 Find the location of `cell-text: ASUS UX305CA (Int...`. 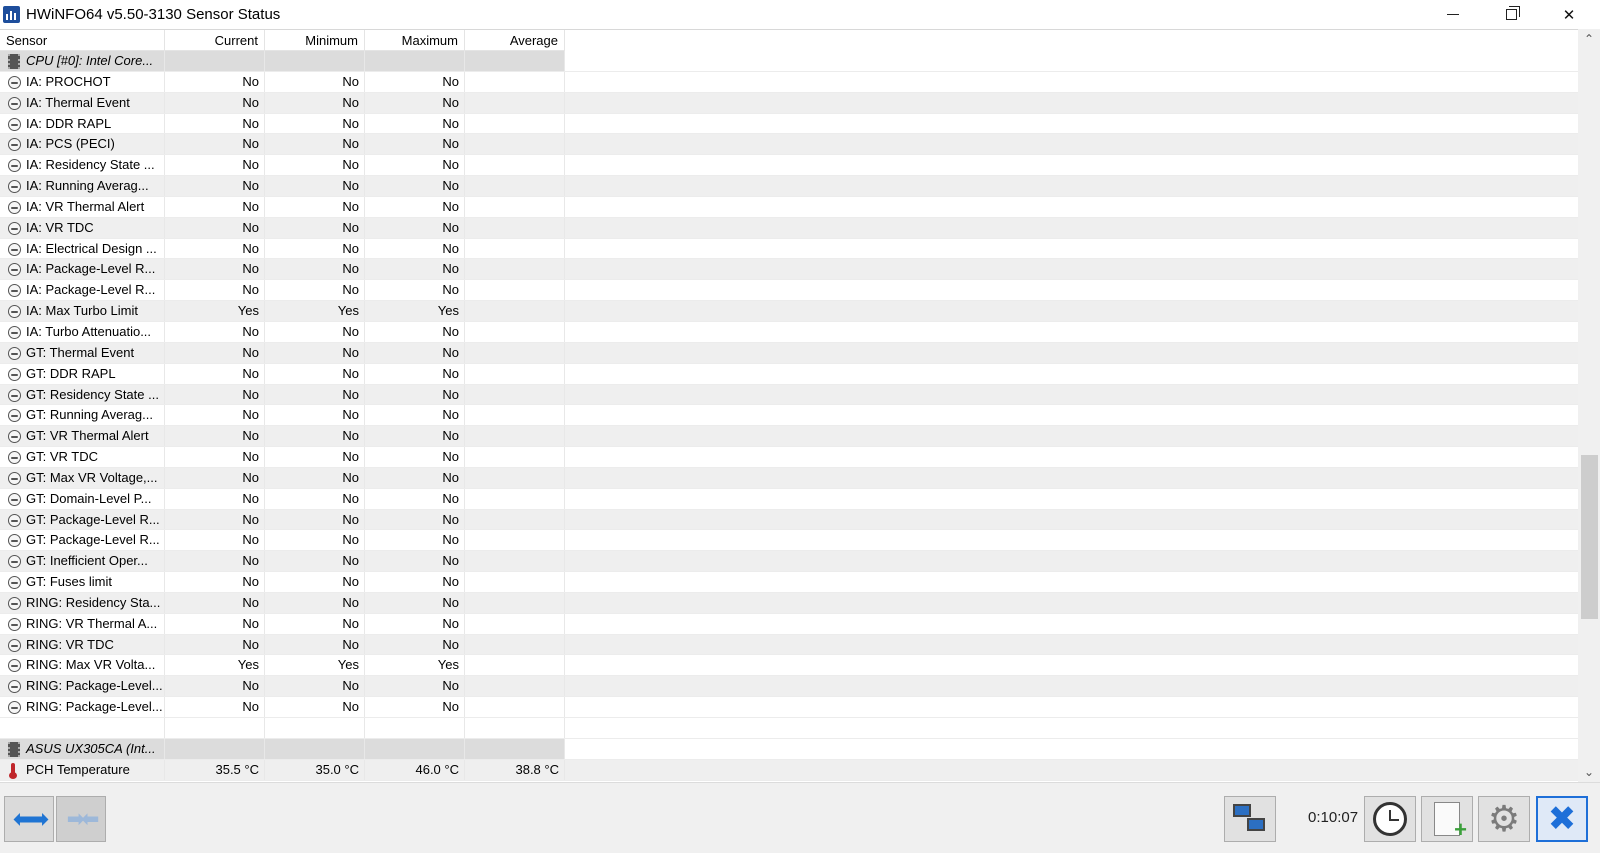

cell-text: ASUS UX305CA (Int... is located at coordinates (91, 748).